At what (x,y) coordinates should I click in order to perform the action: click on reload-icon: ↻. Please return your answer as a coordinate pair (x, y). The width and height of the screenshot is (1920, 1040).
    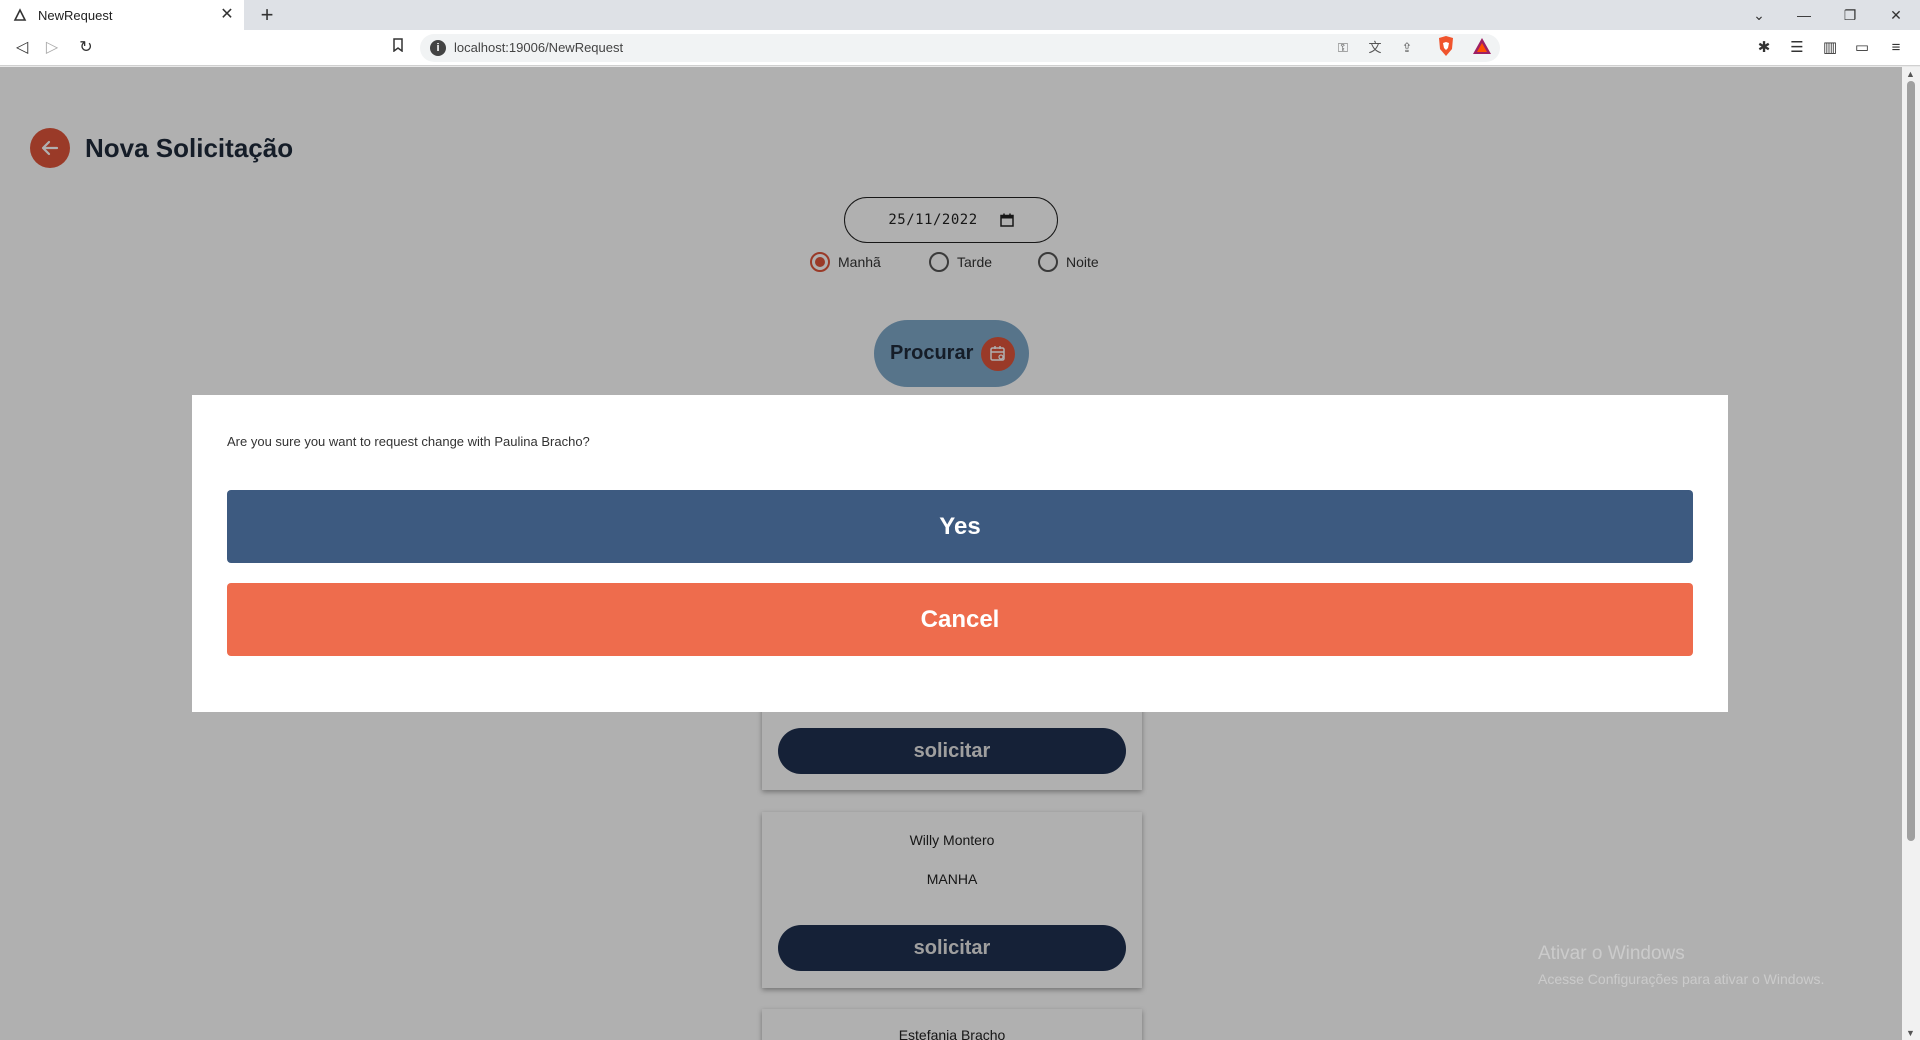
    Looking at the image, I should click on (86, 48).